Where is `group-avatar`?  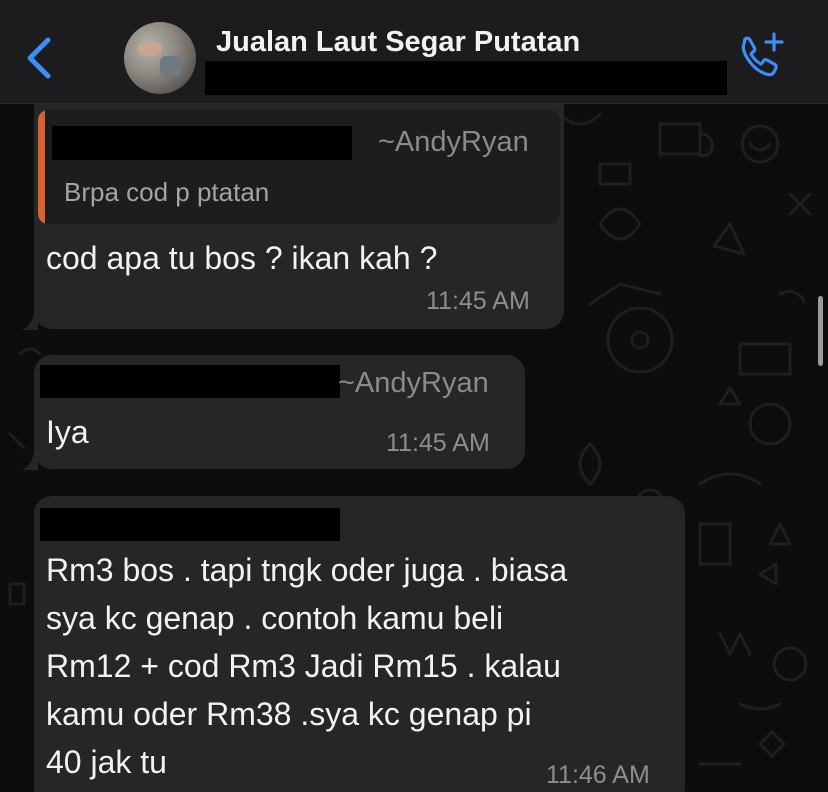 group-avatar is located at coordinates (160, 58).